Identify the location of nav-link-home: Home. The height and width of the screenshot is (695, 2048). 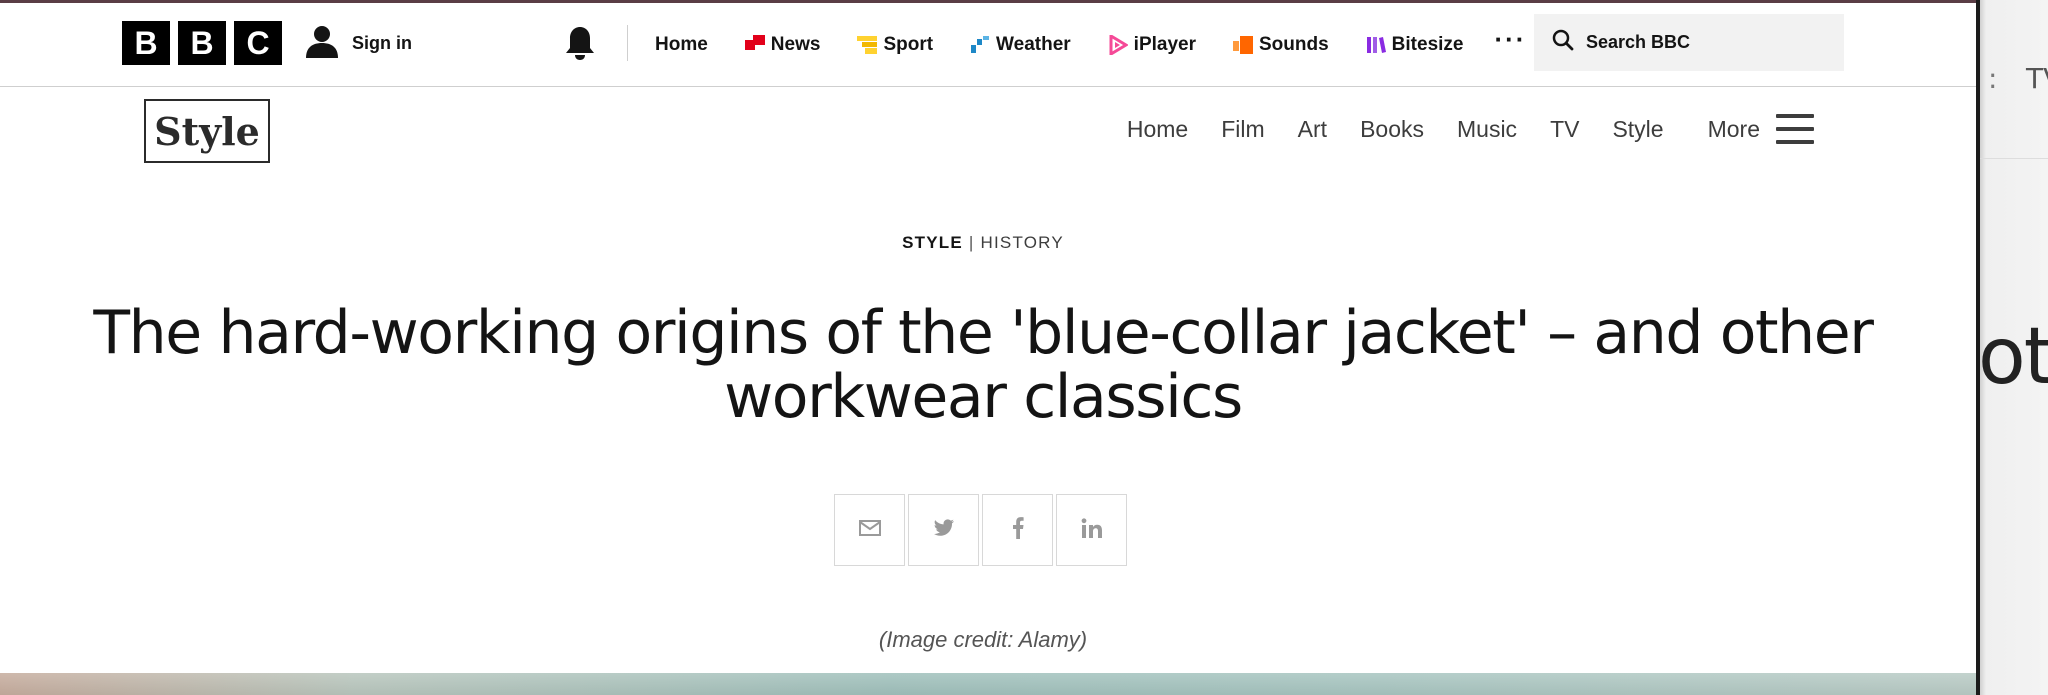
(681, 45).